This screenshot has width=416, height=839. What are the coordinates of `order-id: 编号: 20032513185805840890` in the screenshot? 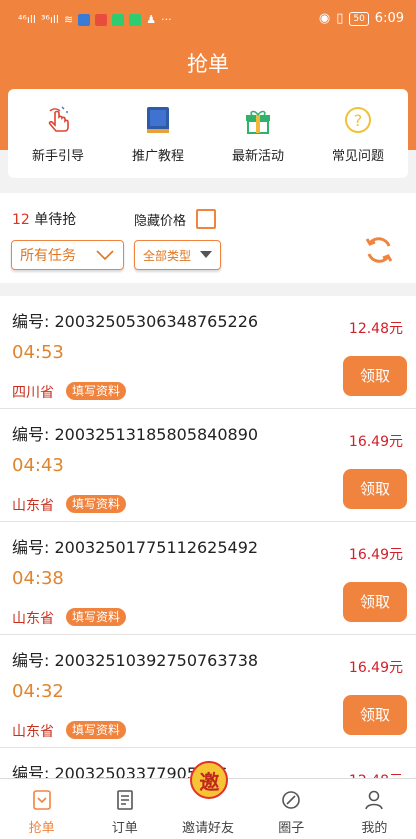 It's located at (135, 434).